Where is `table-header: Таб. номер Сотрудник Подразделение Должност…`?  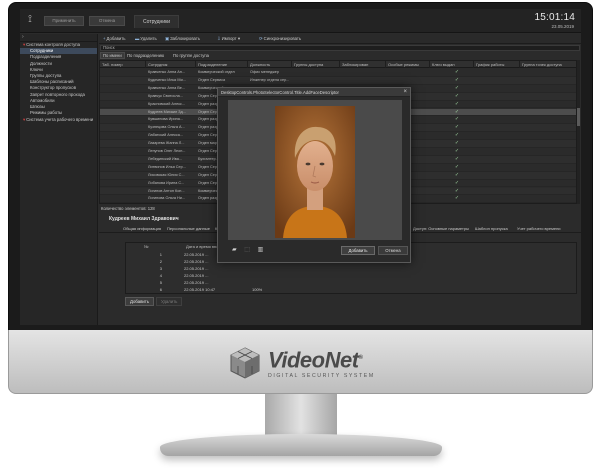
table-header: Таб. номер Сотрудник Подразделение Должност… is located at coordinates (338, 64).